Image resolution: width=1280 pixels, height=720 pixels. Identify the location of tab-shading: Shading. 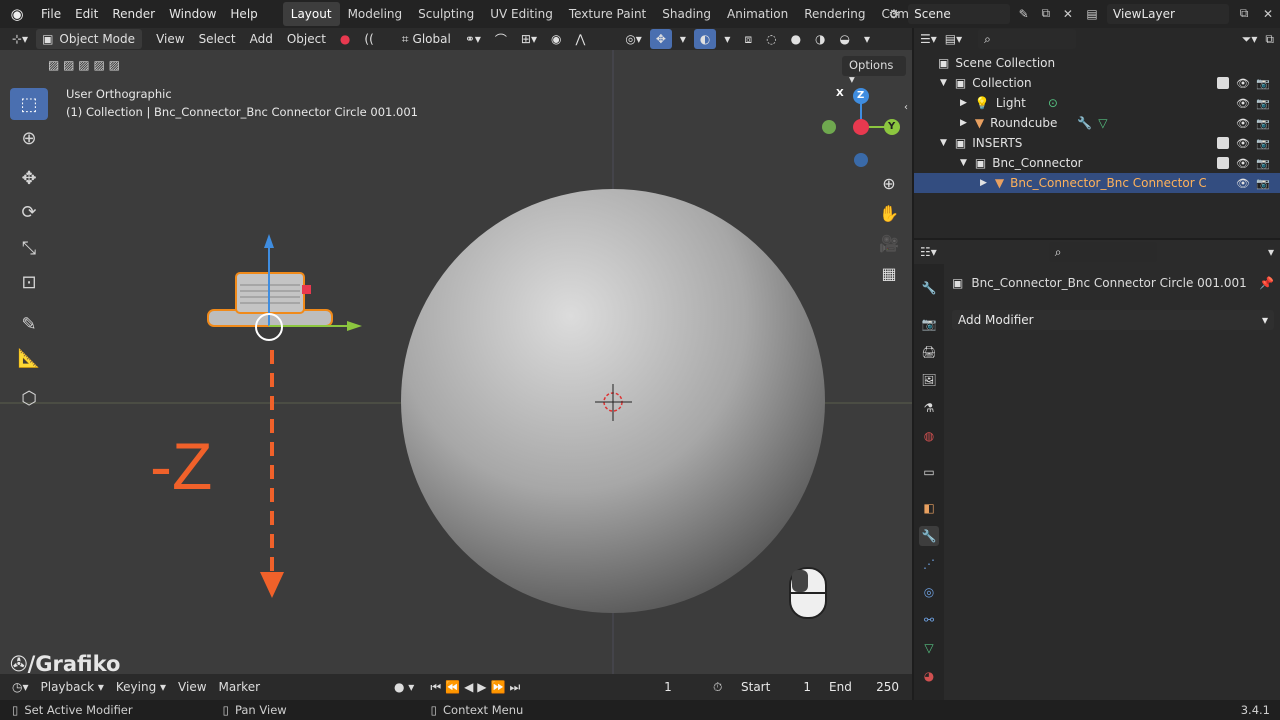
(686, 14).